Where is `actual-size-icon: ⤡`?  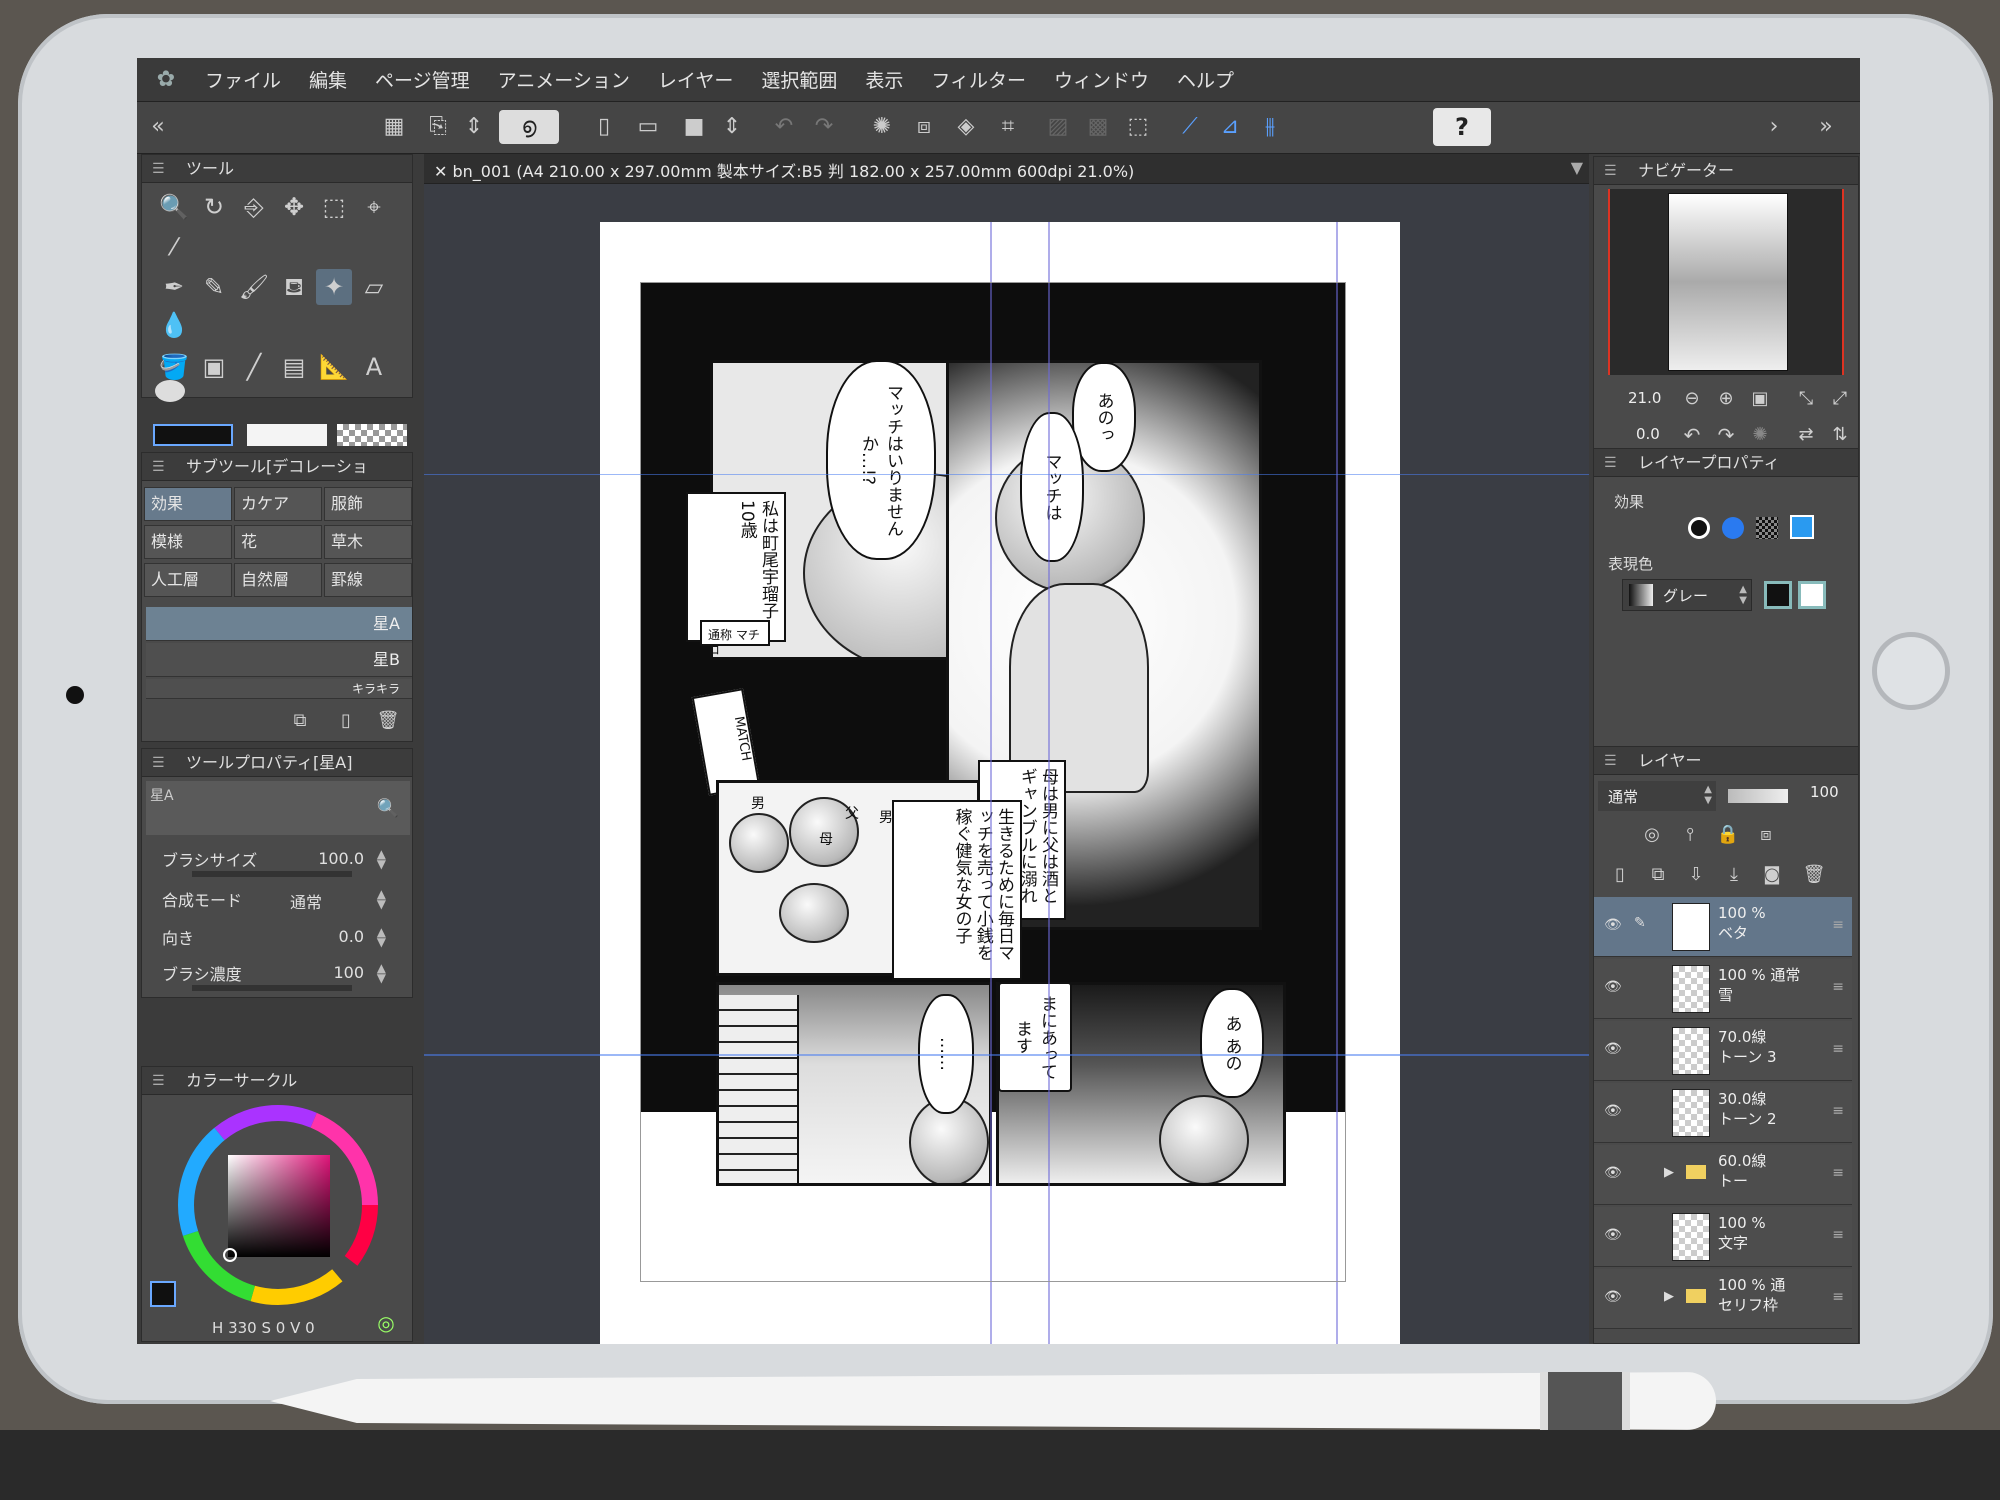 actual-size-icon: ⤡ is located at coordinates (1806, 399).